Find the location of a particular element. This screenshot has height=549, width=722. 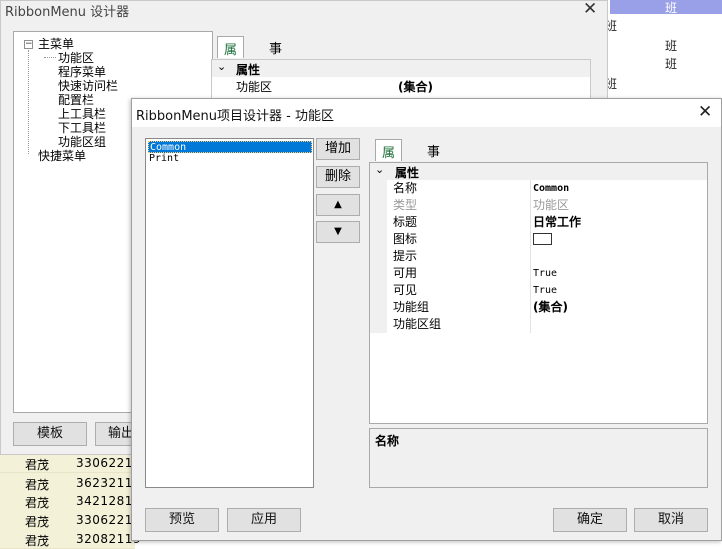

outer-property-grid: ⌄ 属性 功能区 (集合) is located at coordinates (401, 79).